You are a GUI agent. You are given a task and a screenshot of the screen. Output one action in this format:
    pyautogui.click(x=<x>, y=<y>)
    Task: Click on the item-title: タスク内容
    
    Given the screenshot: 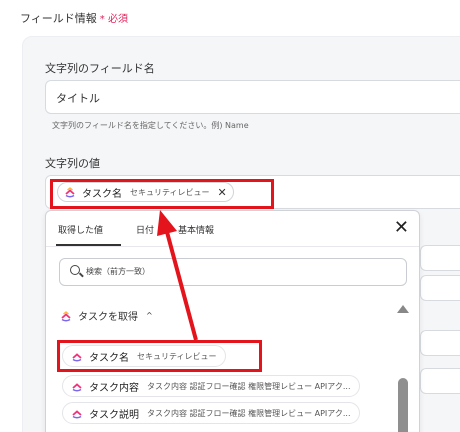 What is the action you would take?
    pyautogui.click(x=114, y=388)
    